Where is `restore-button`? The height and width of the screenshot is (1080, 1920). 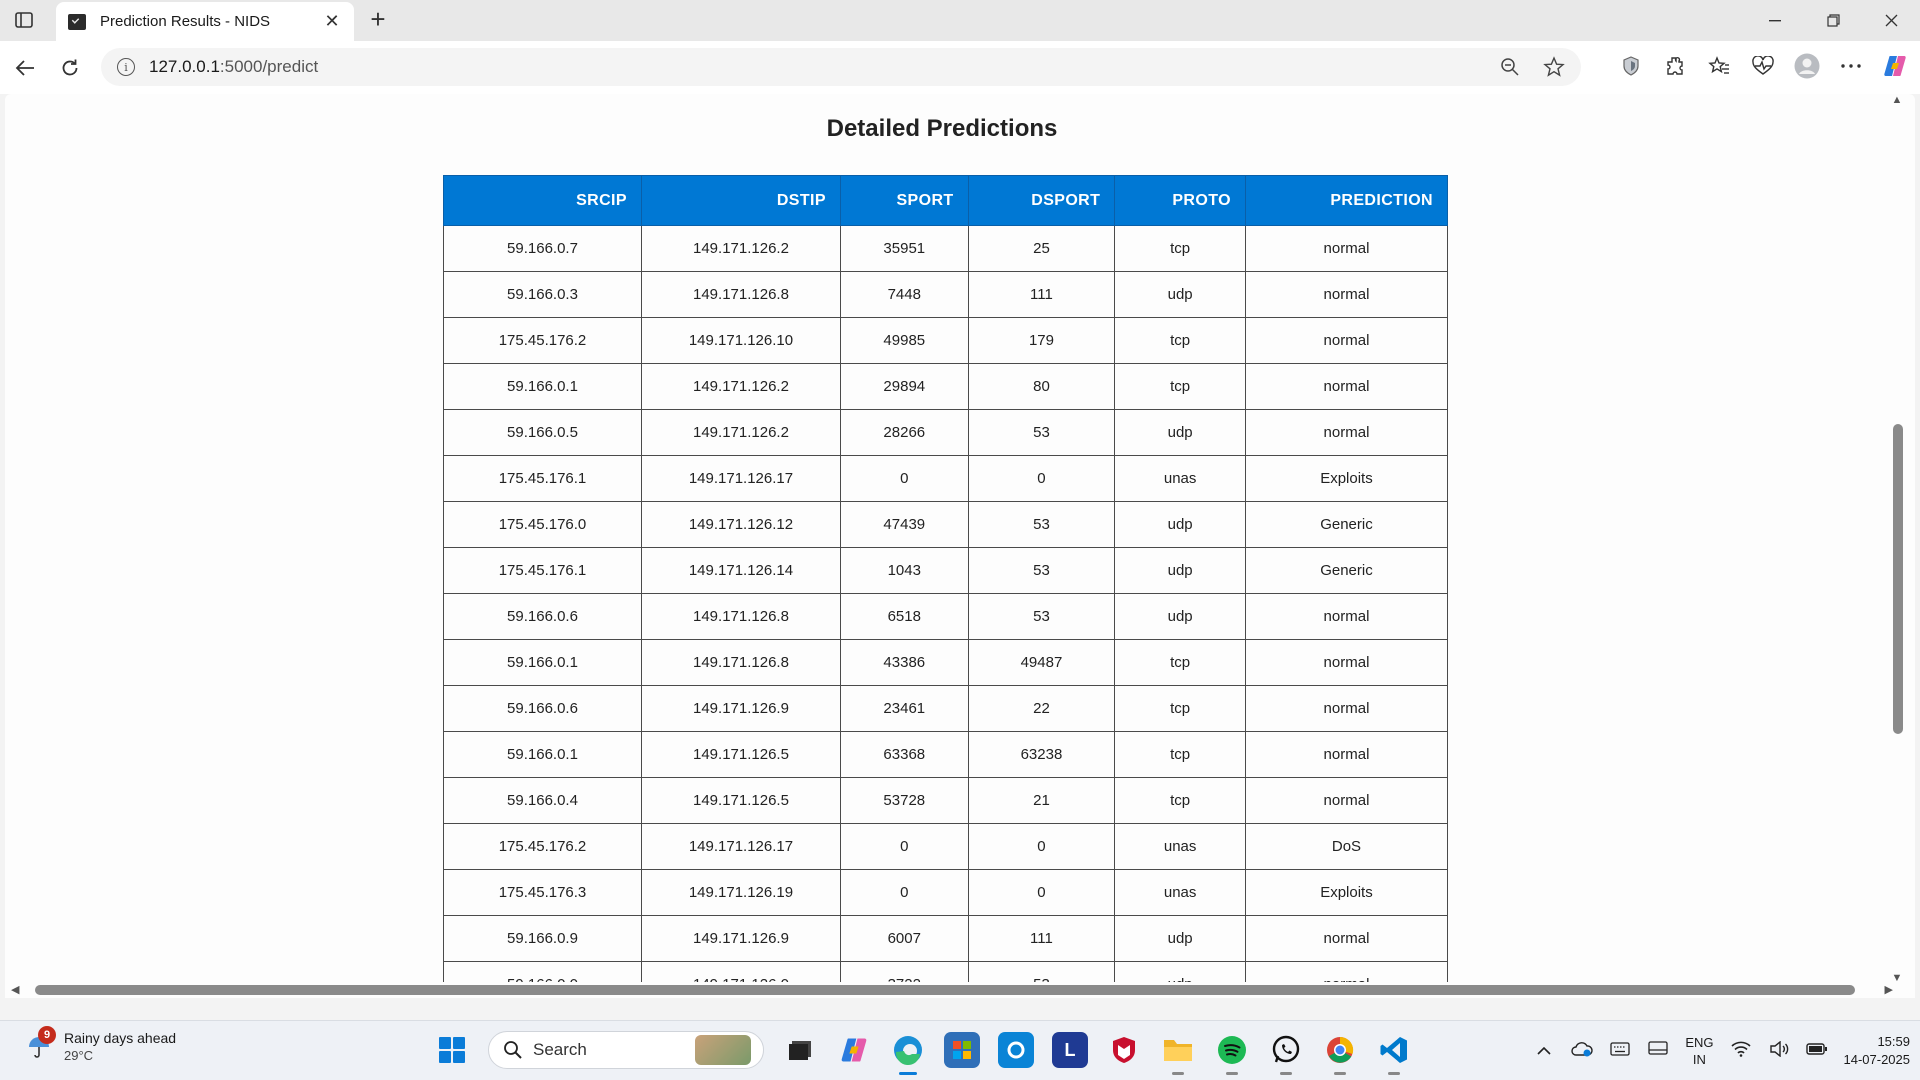
restore-button is located at coordinates (1833, 20).